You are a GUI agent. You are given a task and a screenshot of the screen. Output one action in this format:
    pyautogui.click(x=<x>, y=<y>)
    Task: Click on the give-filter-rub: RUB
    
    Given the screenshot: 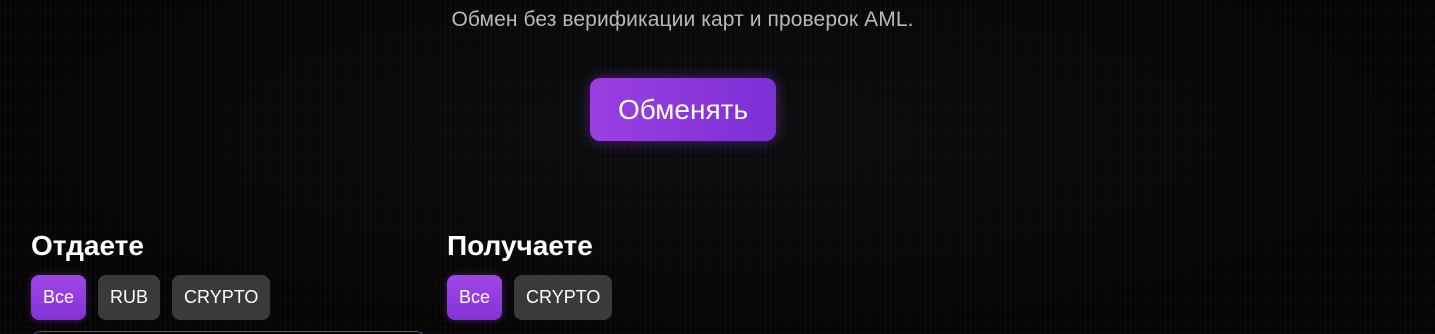 What is the action you would take?
    pyautogui.click(x=129, y=297)
    